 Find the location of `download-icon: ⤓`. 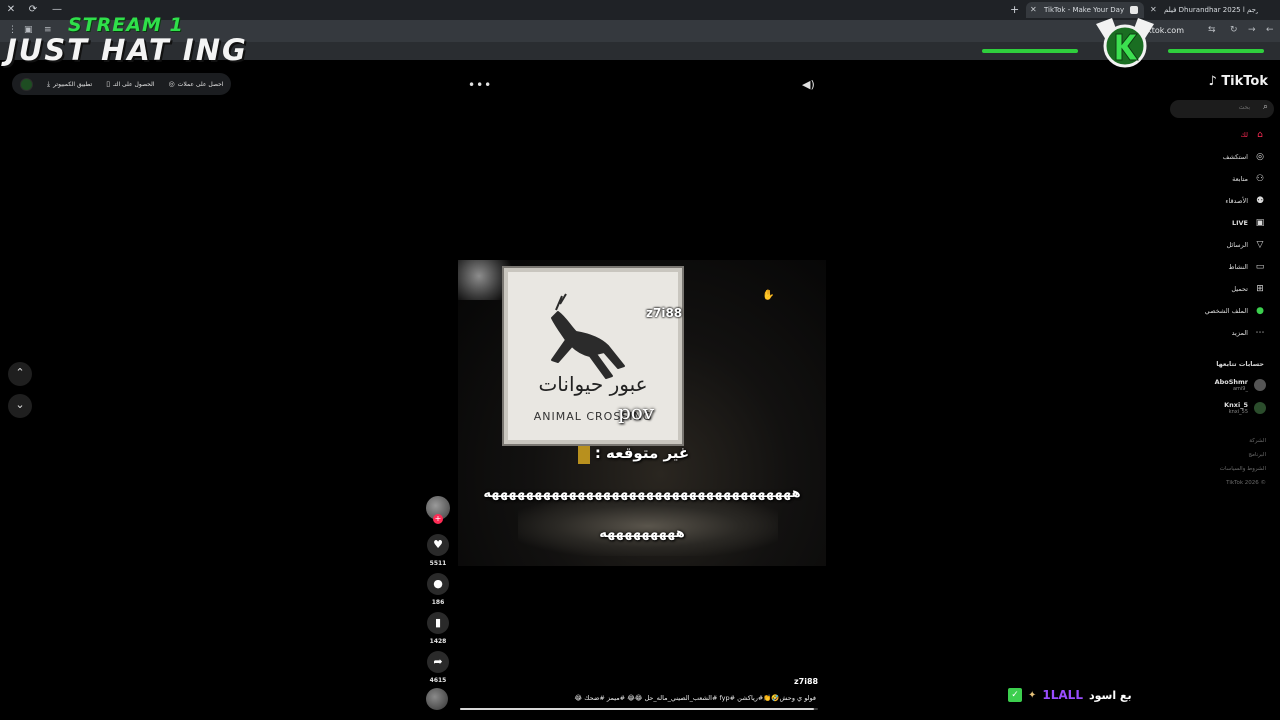

download-icon: ⤓ is located at coordinates (49, 83).